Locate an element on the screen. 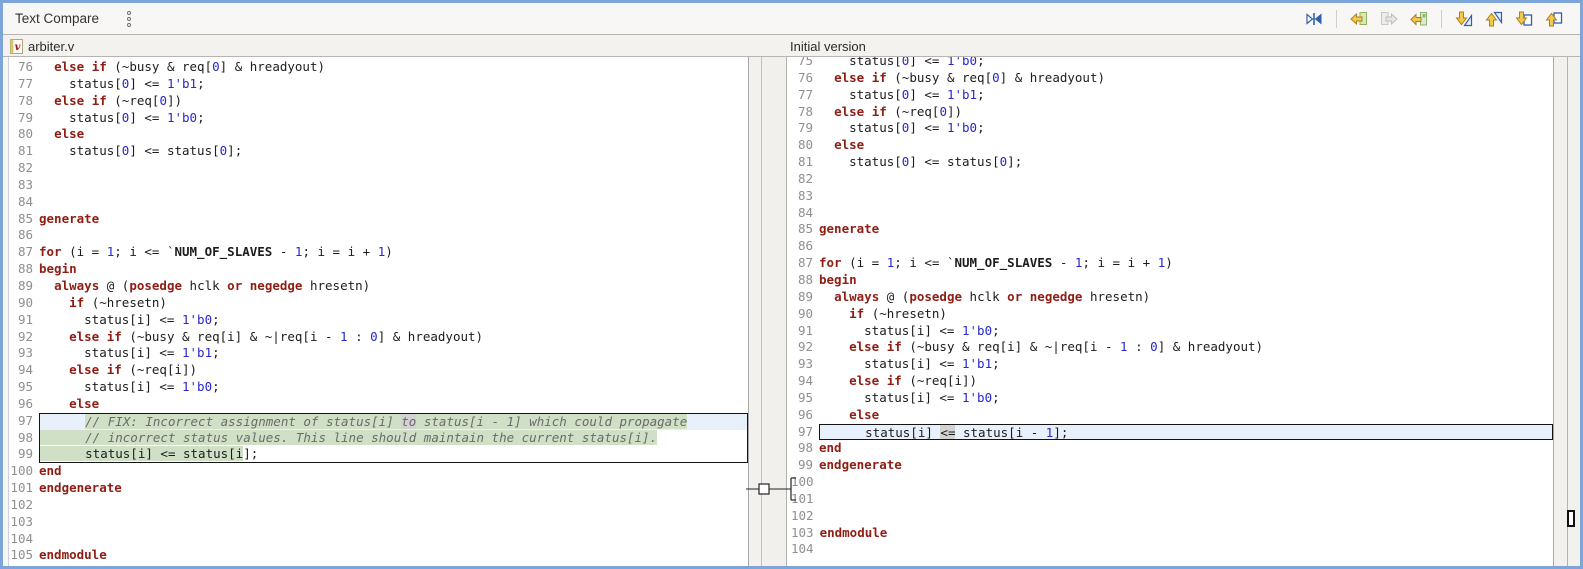 Image resolution: width=1583 pixels, height=569 pixels. line-number: 91 is located at coordinates (25, 319).